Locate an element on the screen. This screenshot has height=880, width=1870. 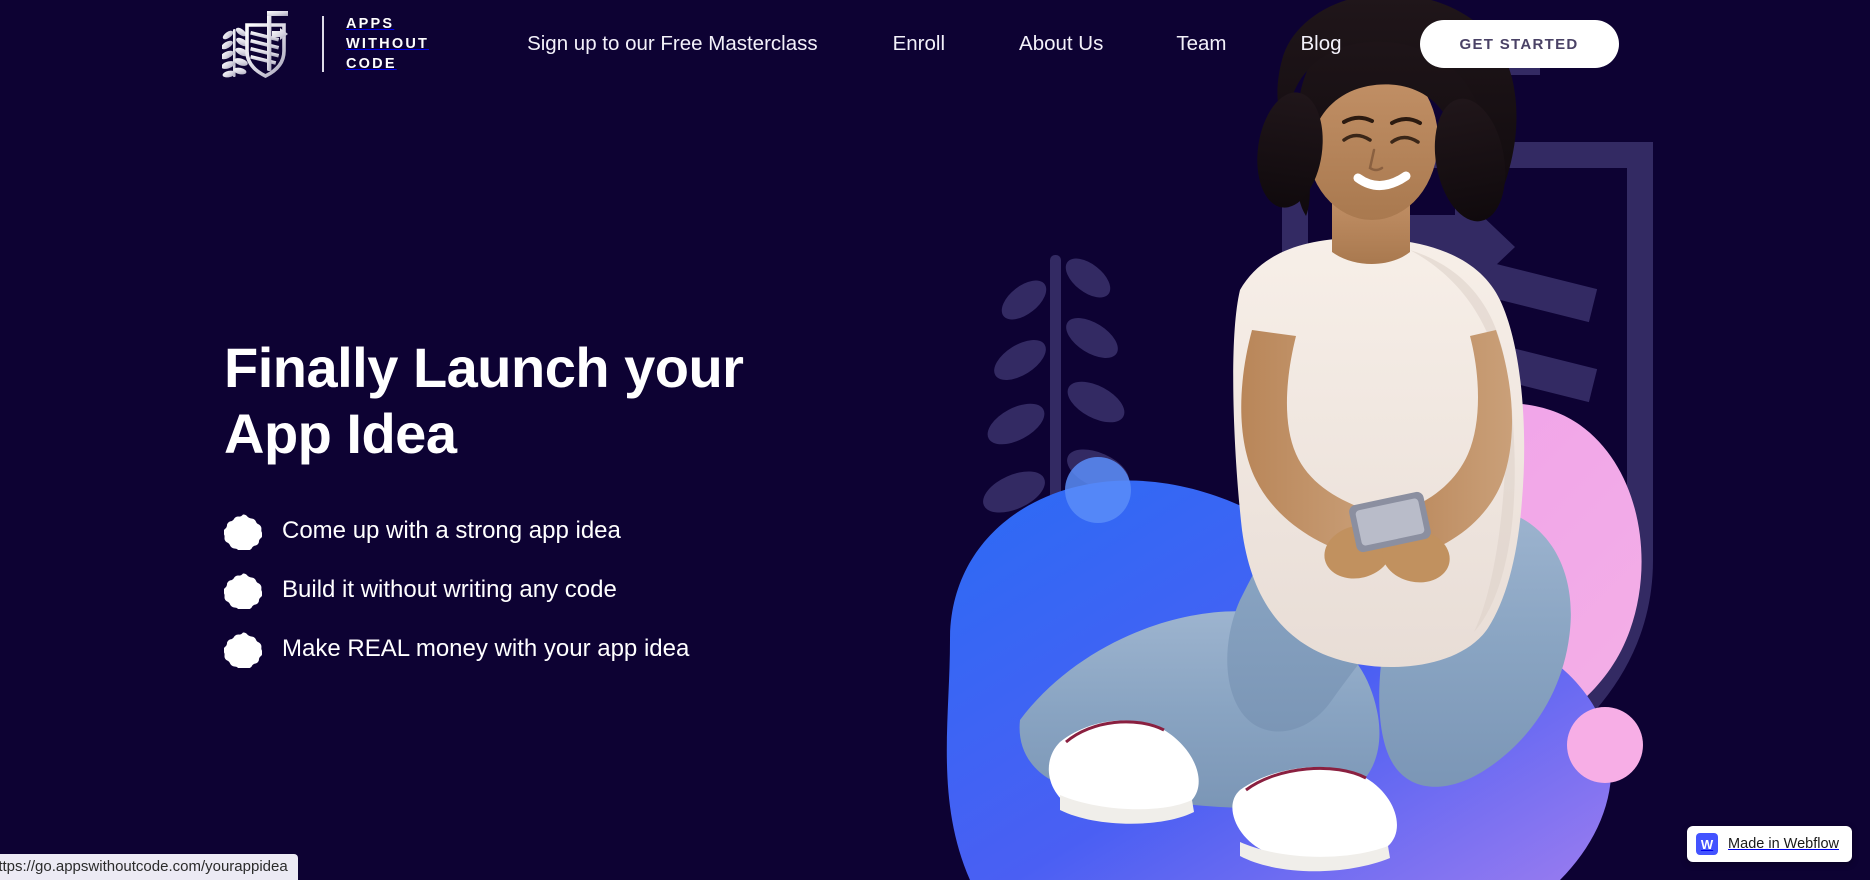
list-item-label: Make REAL money with your app idea is located at coordinates (486, 648).